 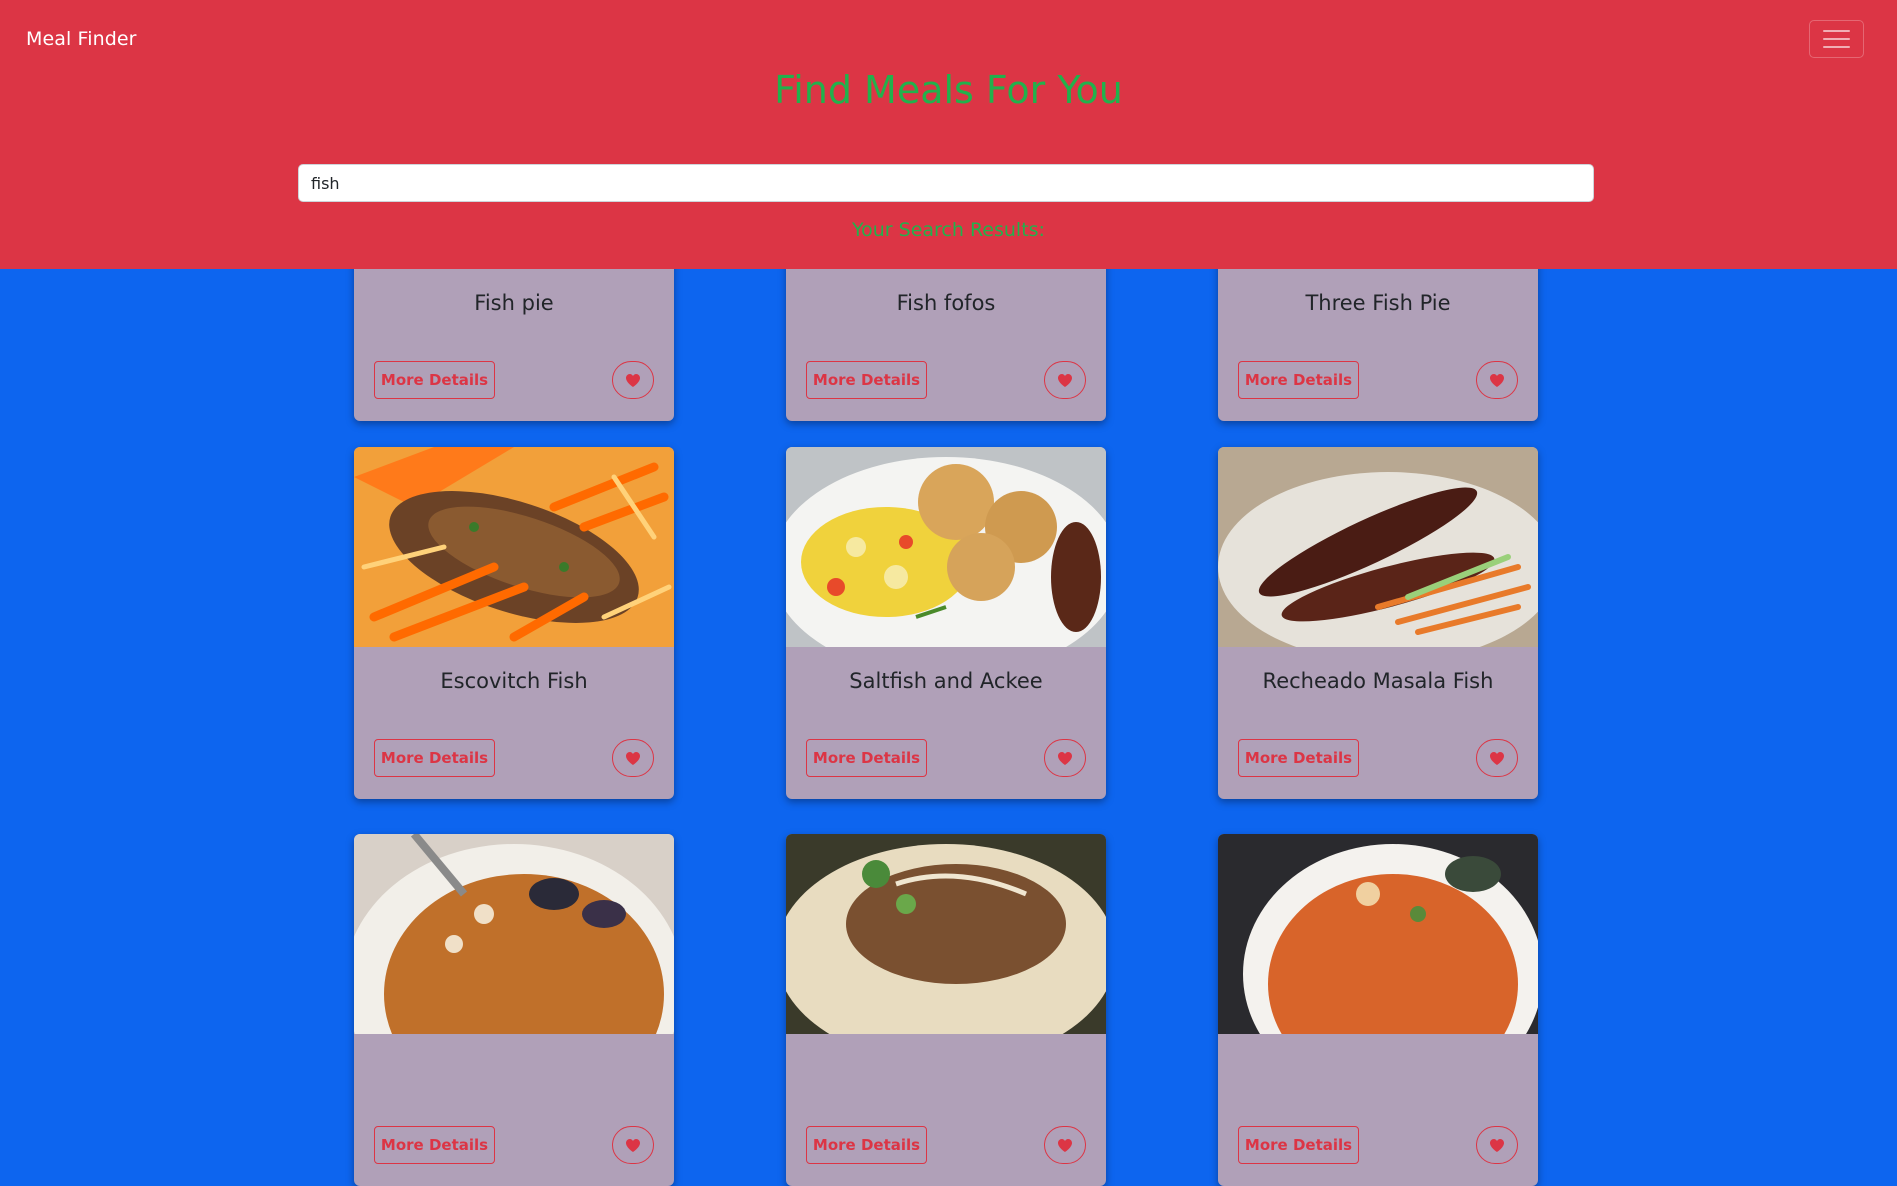 What do you see at coordinates (948, 90) in the screenshot?
I see `page-title: Find Meals For You` at bounding box center [948, 90].